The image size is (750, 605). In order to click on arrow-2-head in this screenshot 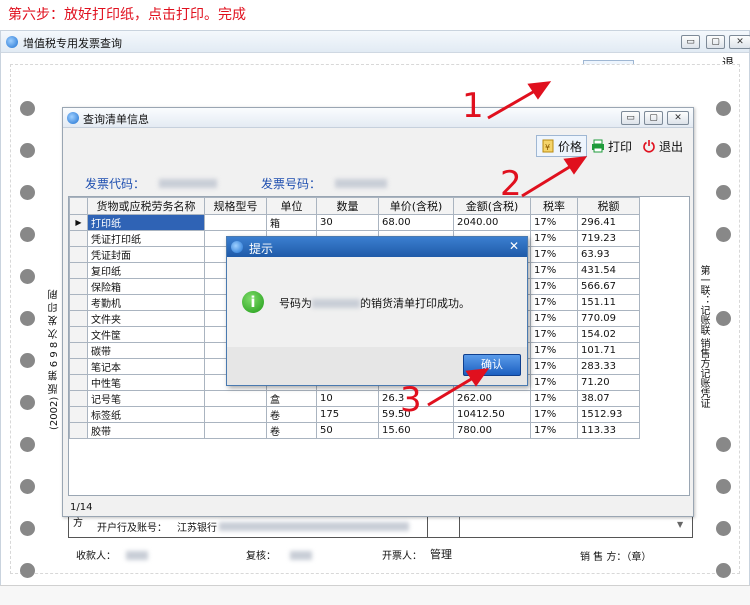, I will do `click(575, 165)`.